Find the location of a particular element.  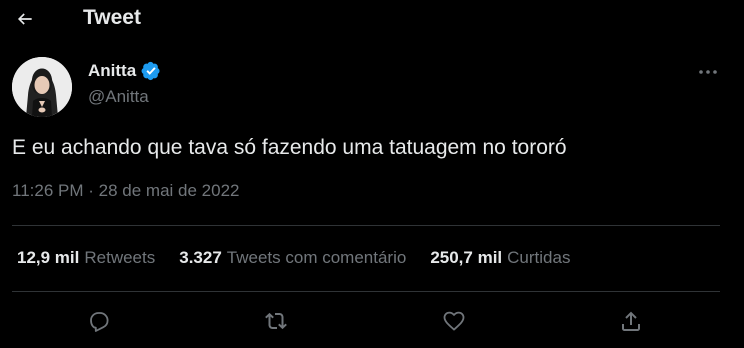

reply-button is located at coordinates (99, 321).